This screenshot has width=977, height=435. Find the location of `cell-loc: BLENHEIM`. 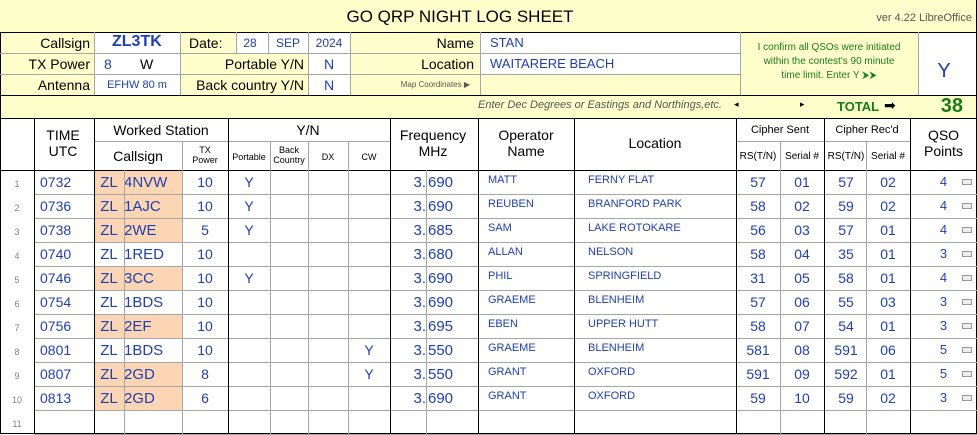

cell-loc: BLENHEIM is located at coordinates (662, 348).